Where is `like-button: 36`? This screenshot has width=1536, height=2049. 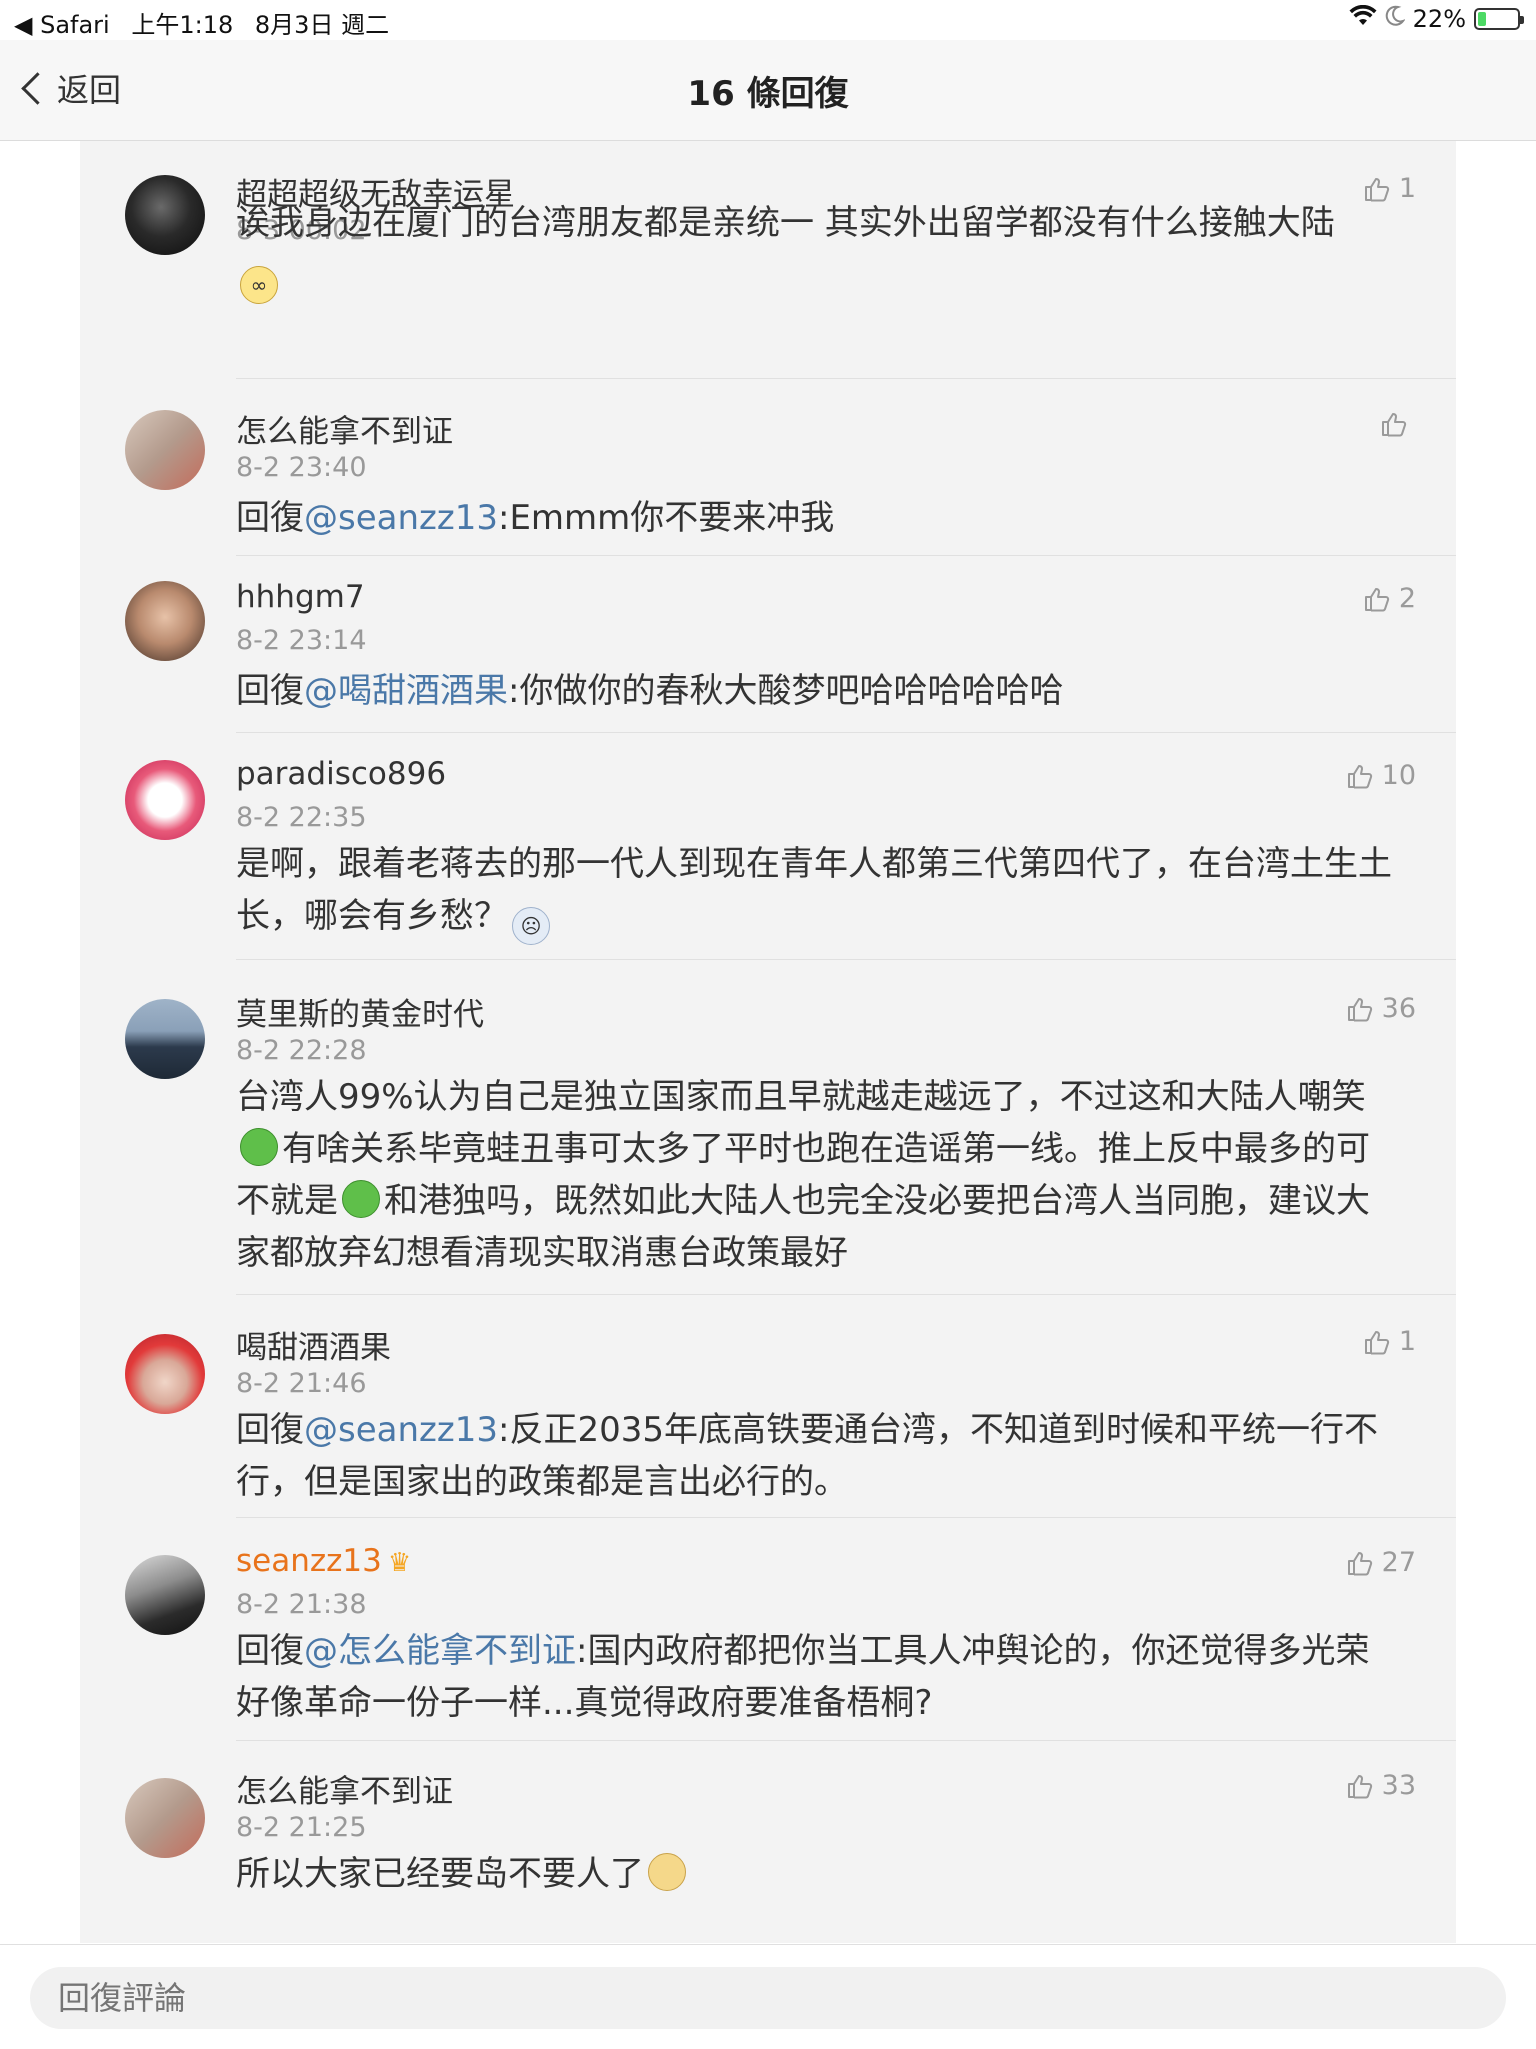
like-button: 36 is located at coordinates (1381, 1008).